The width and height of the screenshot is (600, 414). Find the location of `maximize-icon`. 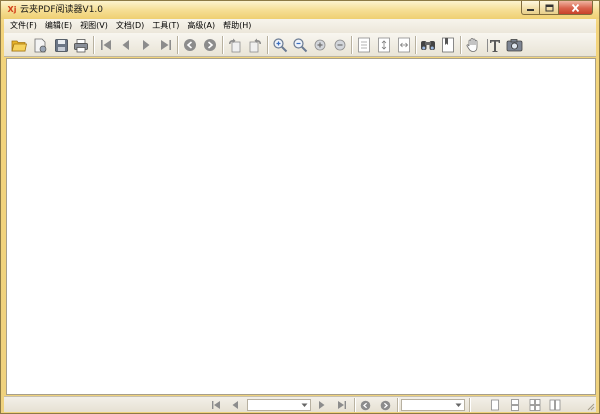

maximize-icon is located at coordinates (549, 7).